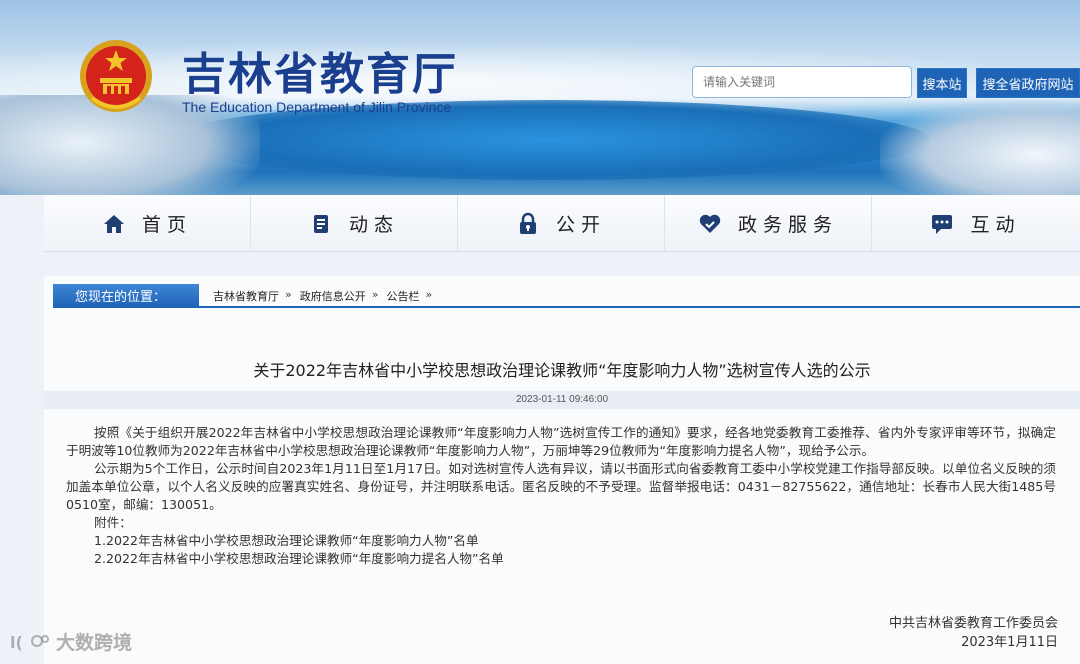  I want to click on nav-item-interact: 互动, so click(975, 223).